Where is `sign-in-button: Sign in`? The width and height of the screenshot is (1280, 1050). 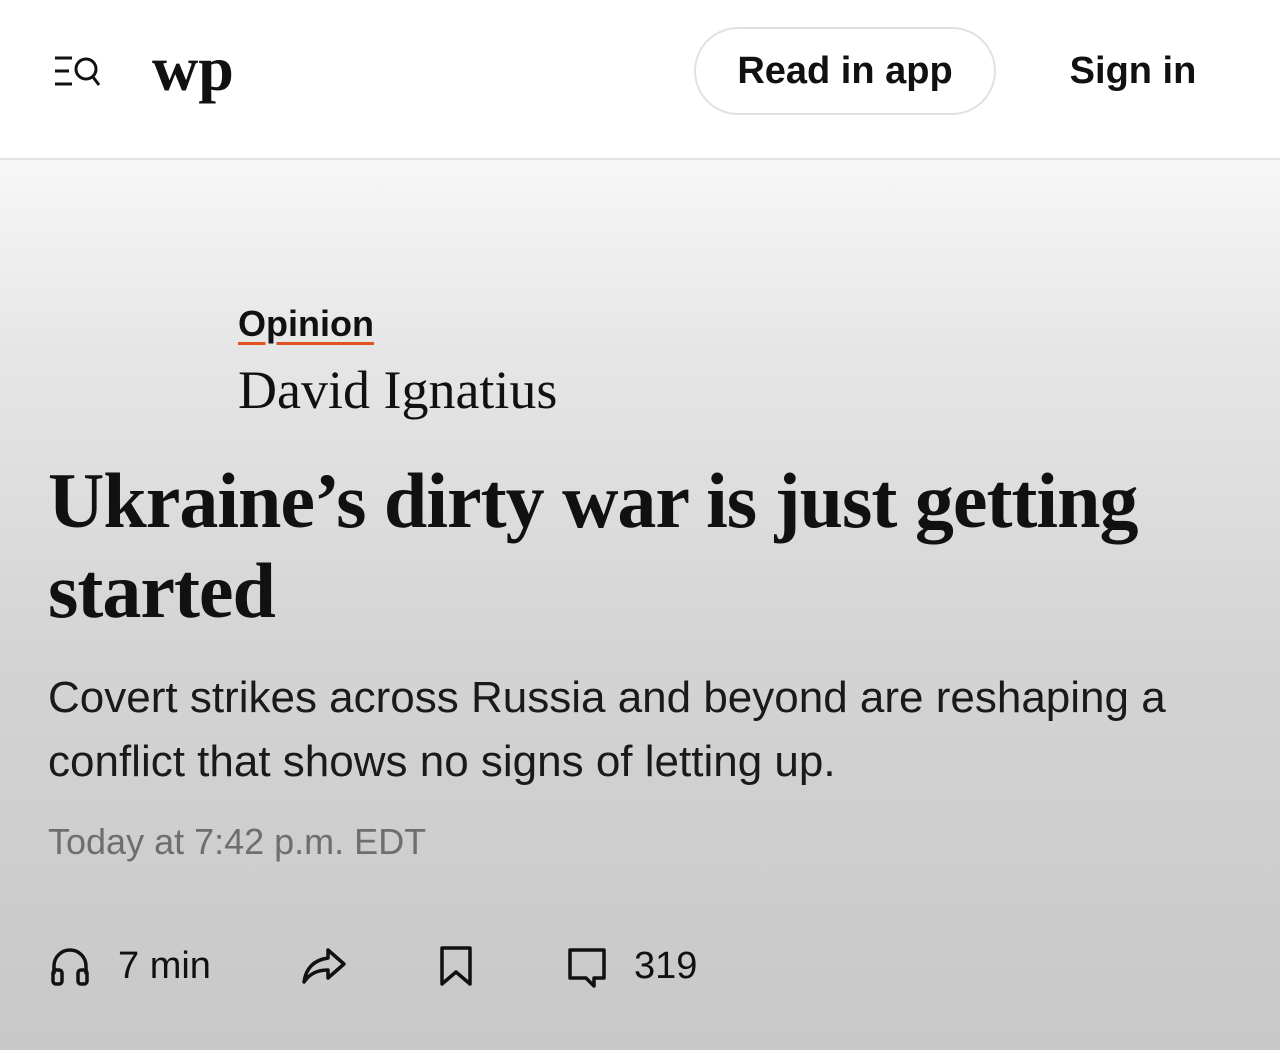
sign-in-button: Sign in is located at coordinates (1133, 71).